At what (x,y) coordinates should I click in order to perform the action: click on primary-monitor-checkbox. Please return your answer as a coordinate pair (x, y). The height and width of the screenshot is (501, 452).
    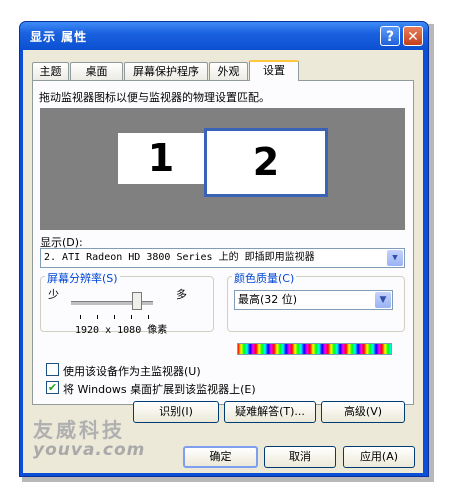
    Looking at the image, I should click on (52, 369).